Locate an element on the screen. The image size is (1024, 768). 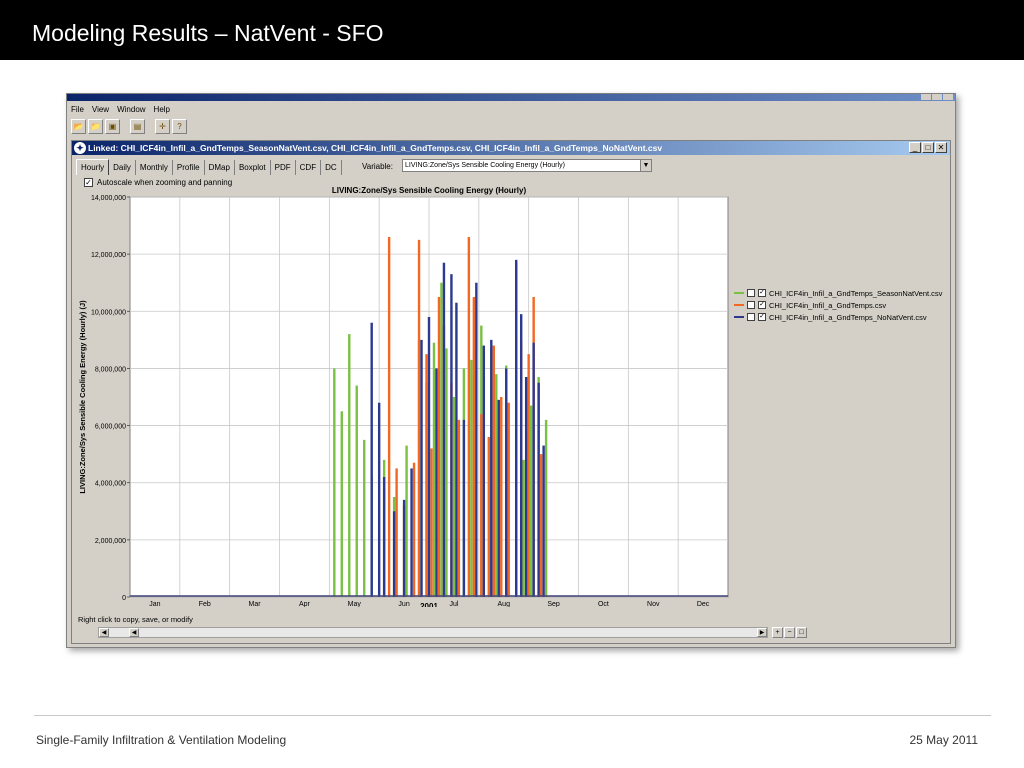
zoom-out-icon: − is located at coordinates (789, 632).